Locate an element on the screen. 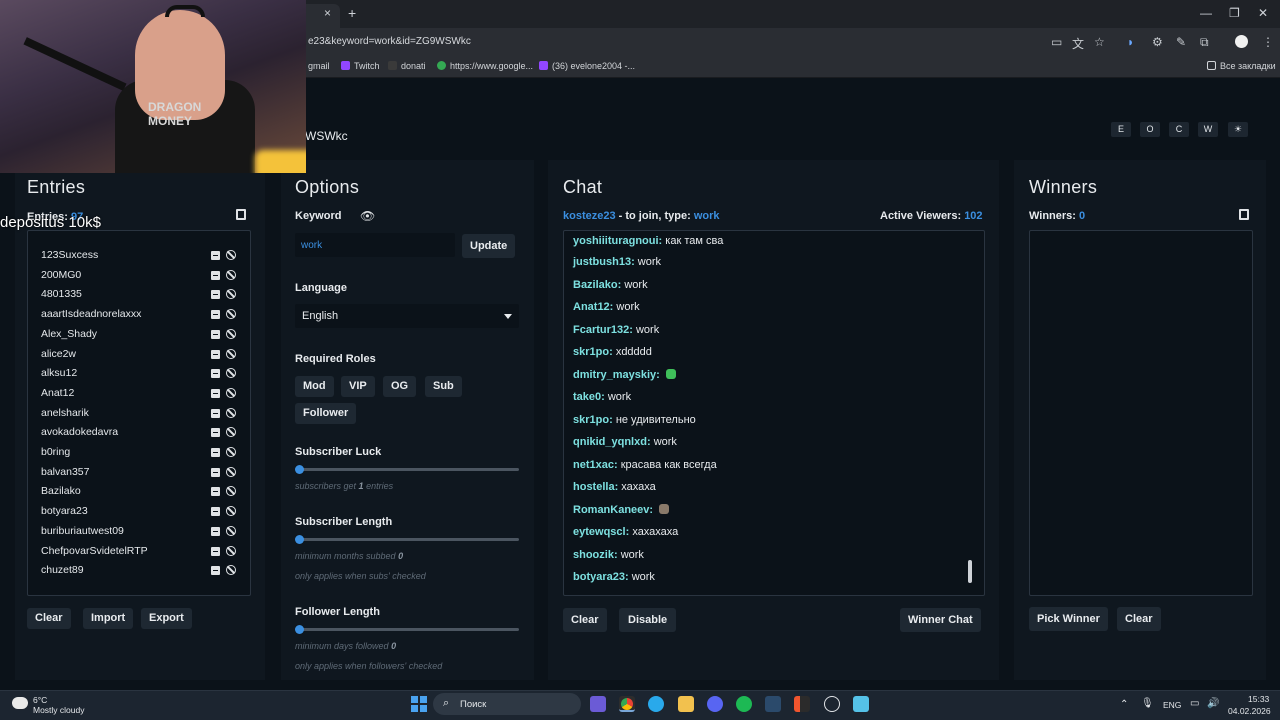  profile-avatar is located at coordinates (1241, 41).